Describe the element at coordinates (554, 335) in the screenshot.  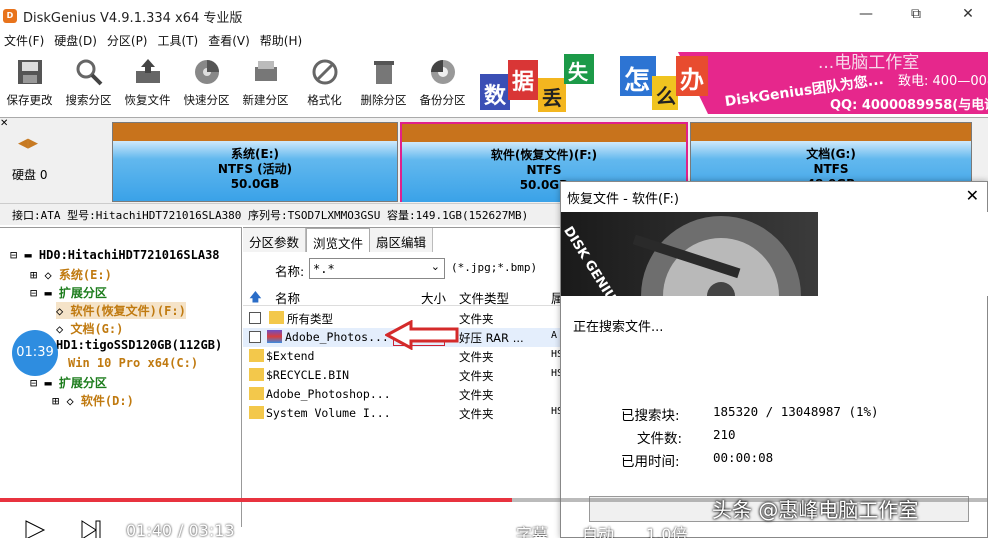
I see `file-attr: A` at that location.